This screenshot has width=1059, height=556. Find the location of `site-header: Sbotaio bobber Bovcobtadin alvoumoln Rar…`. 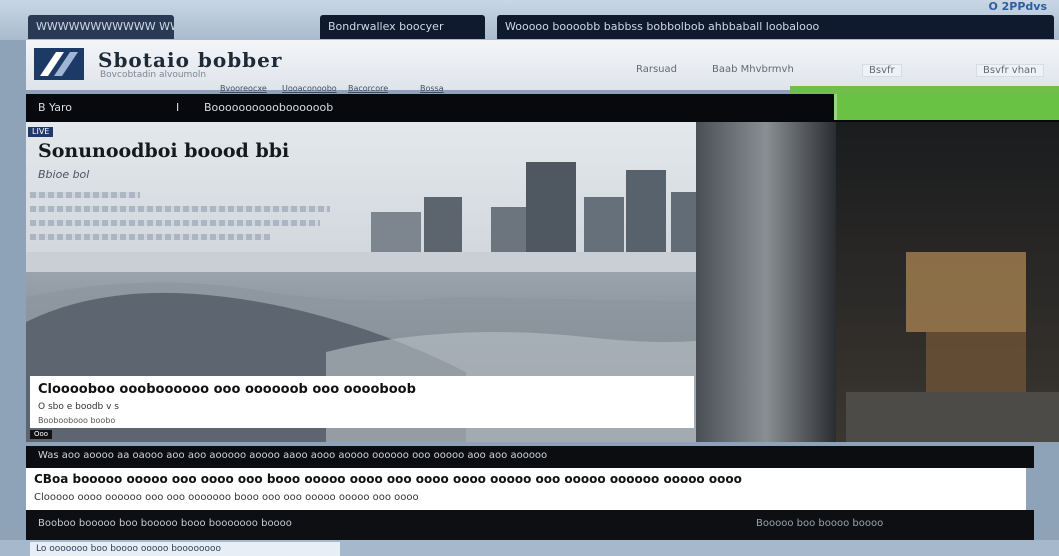

site-header: Sbotaio bobber Bovcobtadin alvoumoln Rar… is located at coordinates (542, 65).